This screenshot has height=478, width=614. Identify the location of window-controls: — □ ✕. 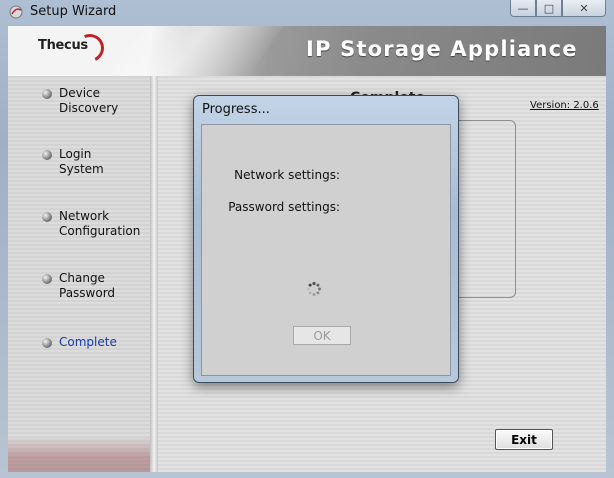
(558, 9).